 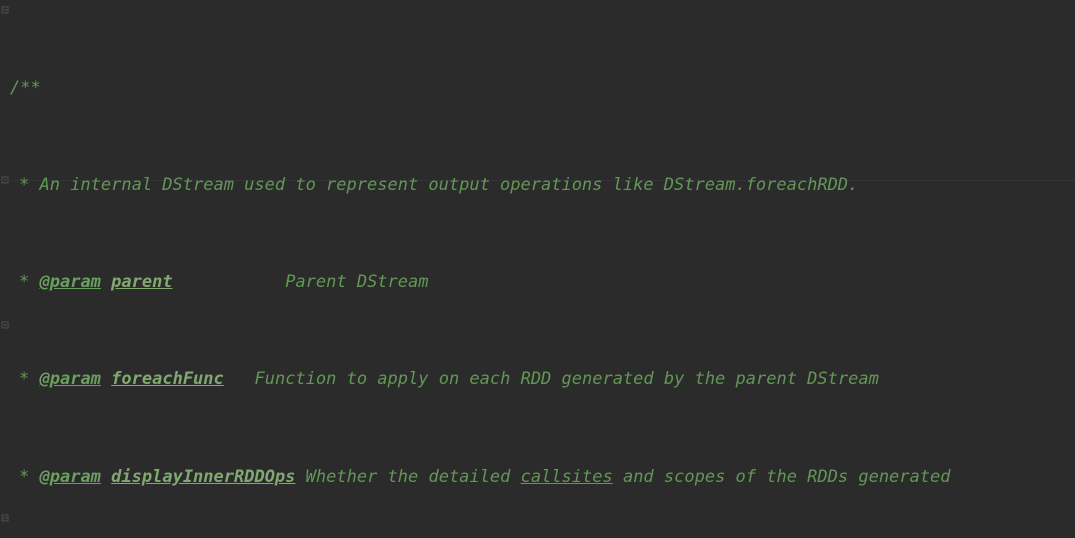 I want to click on javadoc-param-name: displayInnerRDDOps, so click(x=203, y=476).